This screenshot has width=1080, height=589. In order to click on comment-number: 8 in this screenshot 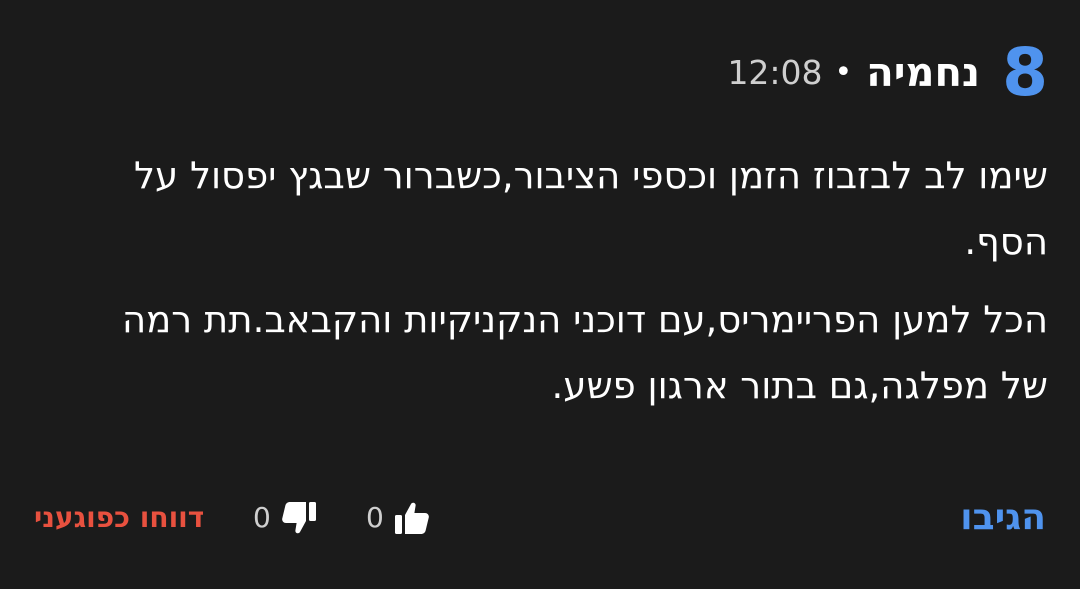, I will do `click(1025, 72)`.